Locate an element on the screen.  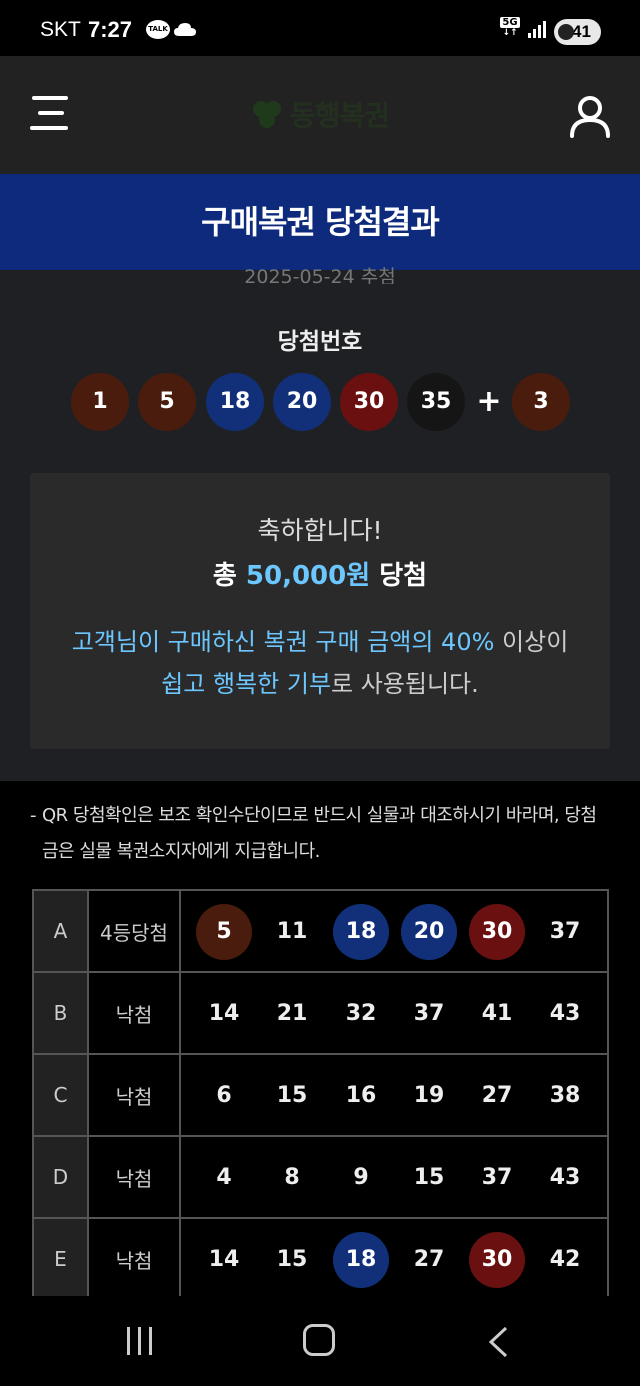
ticket-row: C 낙첨 6 15 16 19 27 38 is located at coordinates (320, 1095).